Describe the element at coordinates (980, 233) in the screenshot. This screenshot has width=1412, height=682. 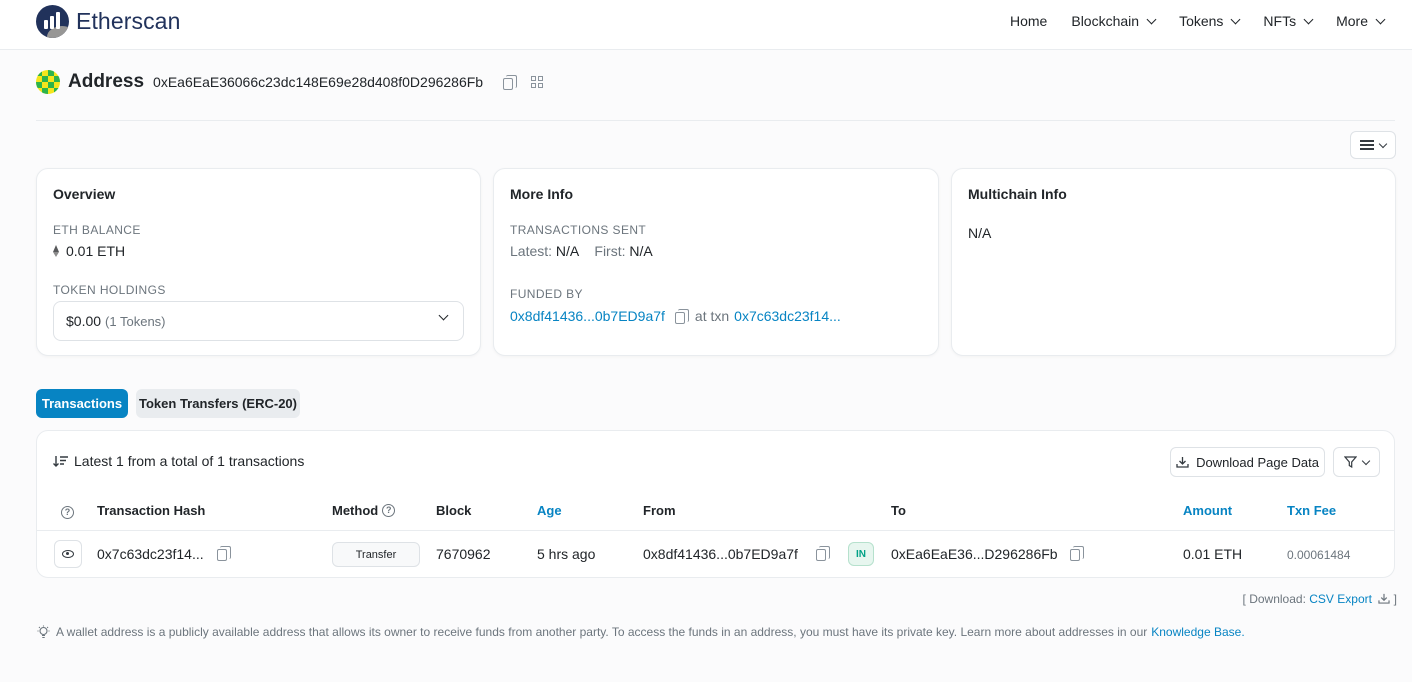
I see `multichain-info-value: N/A` at that location.